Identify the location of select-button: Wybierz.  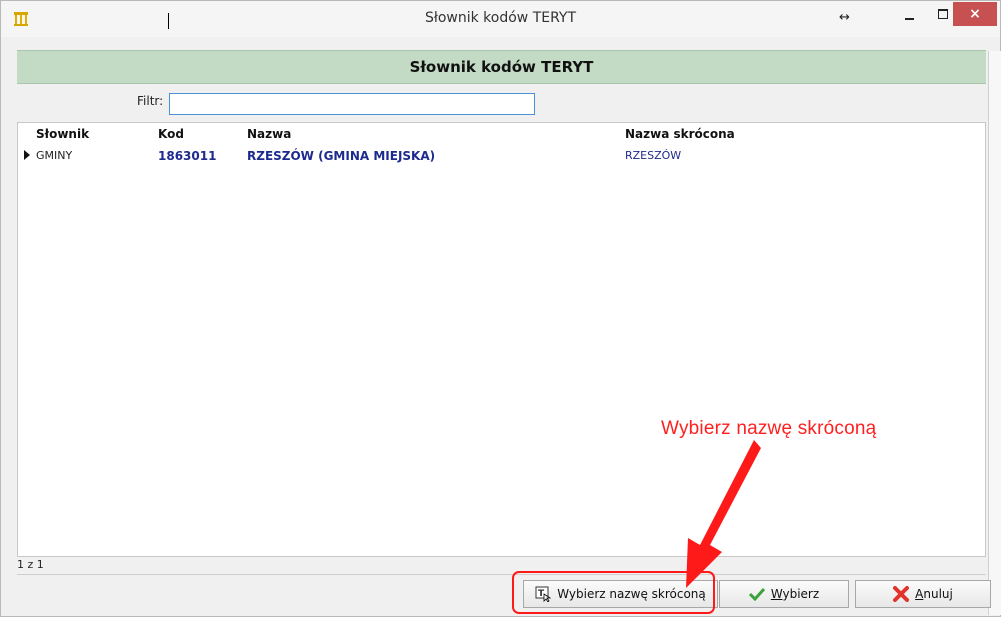
(784, 594).